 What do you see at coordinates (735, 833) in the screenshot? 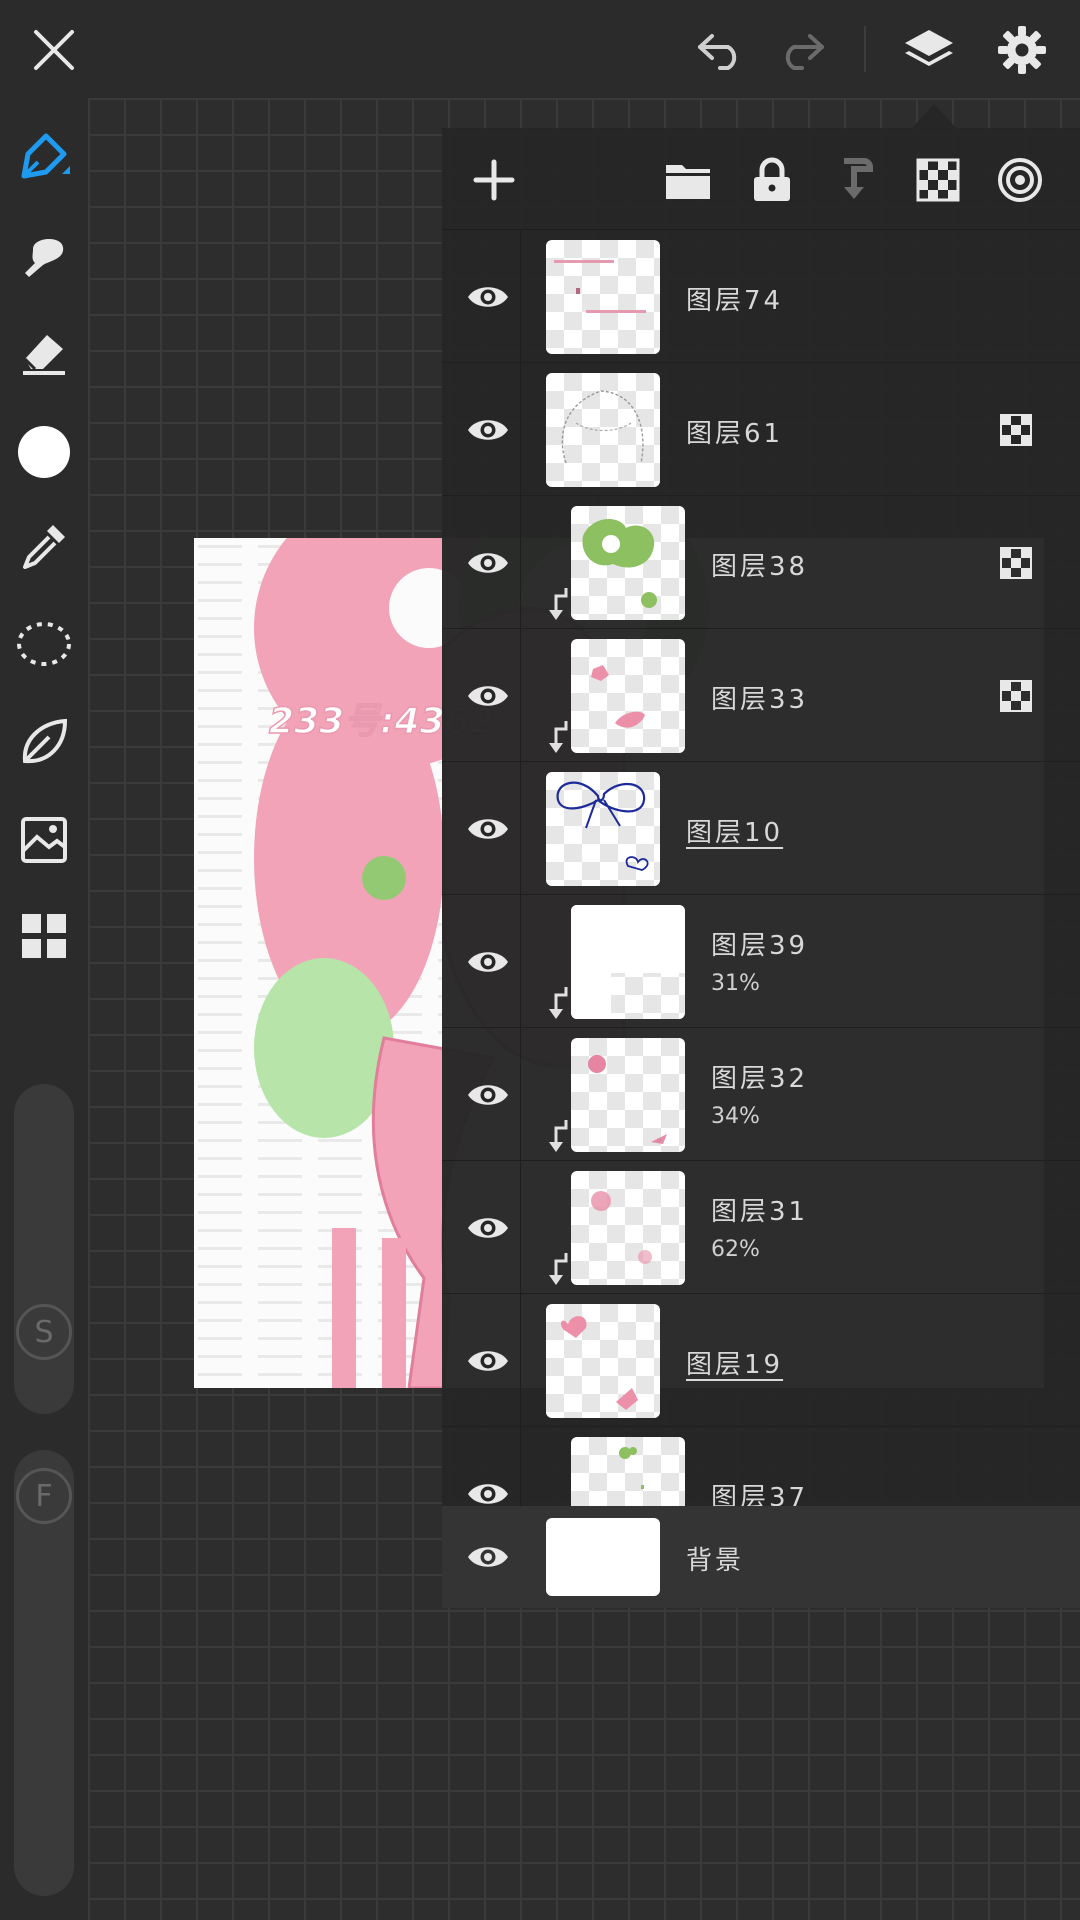
I see `layer-name: 图层10` at bounding box center [735, 833].